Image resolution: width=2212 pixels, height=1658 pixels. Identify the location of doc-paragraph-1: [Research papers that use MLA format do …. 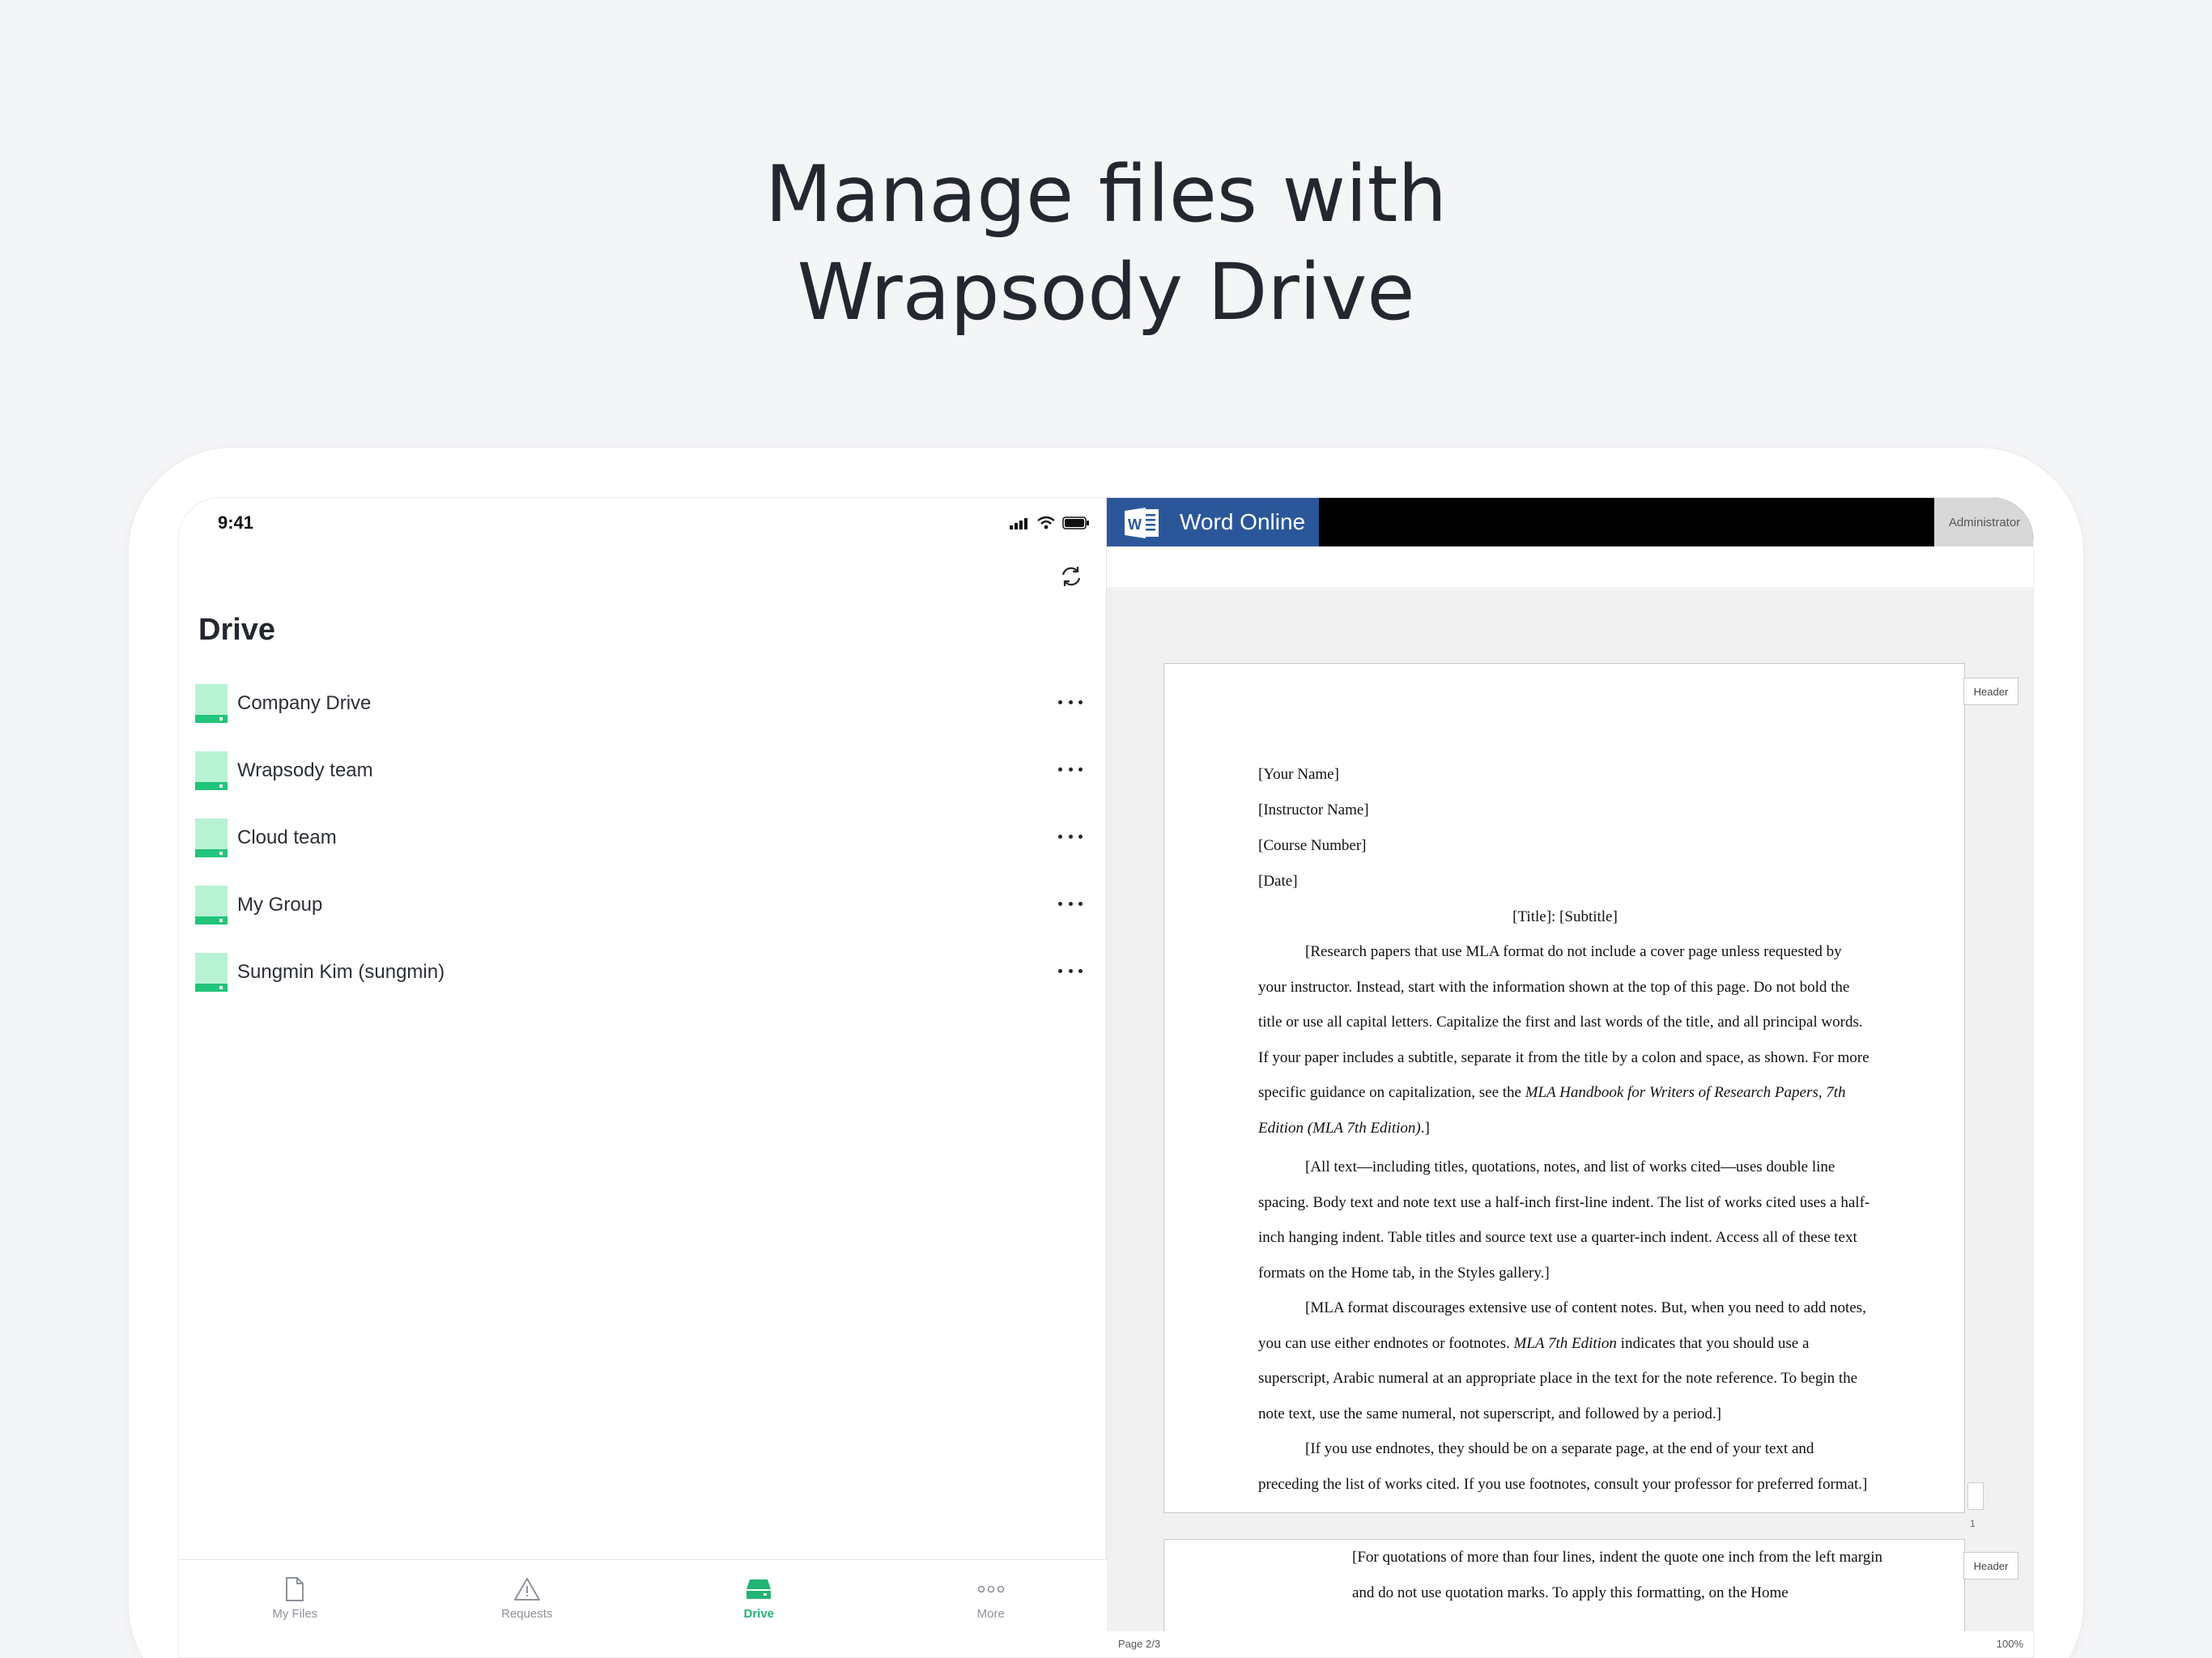
(1566, 1040).